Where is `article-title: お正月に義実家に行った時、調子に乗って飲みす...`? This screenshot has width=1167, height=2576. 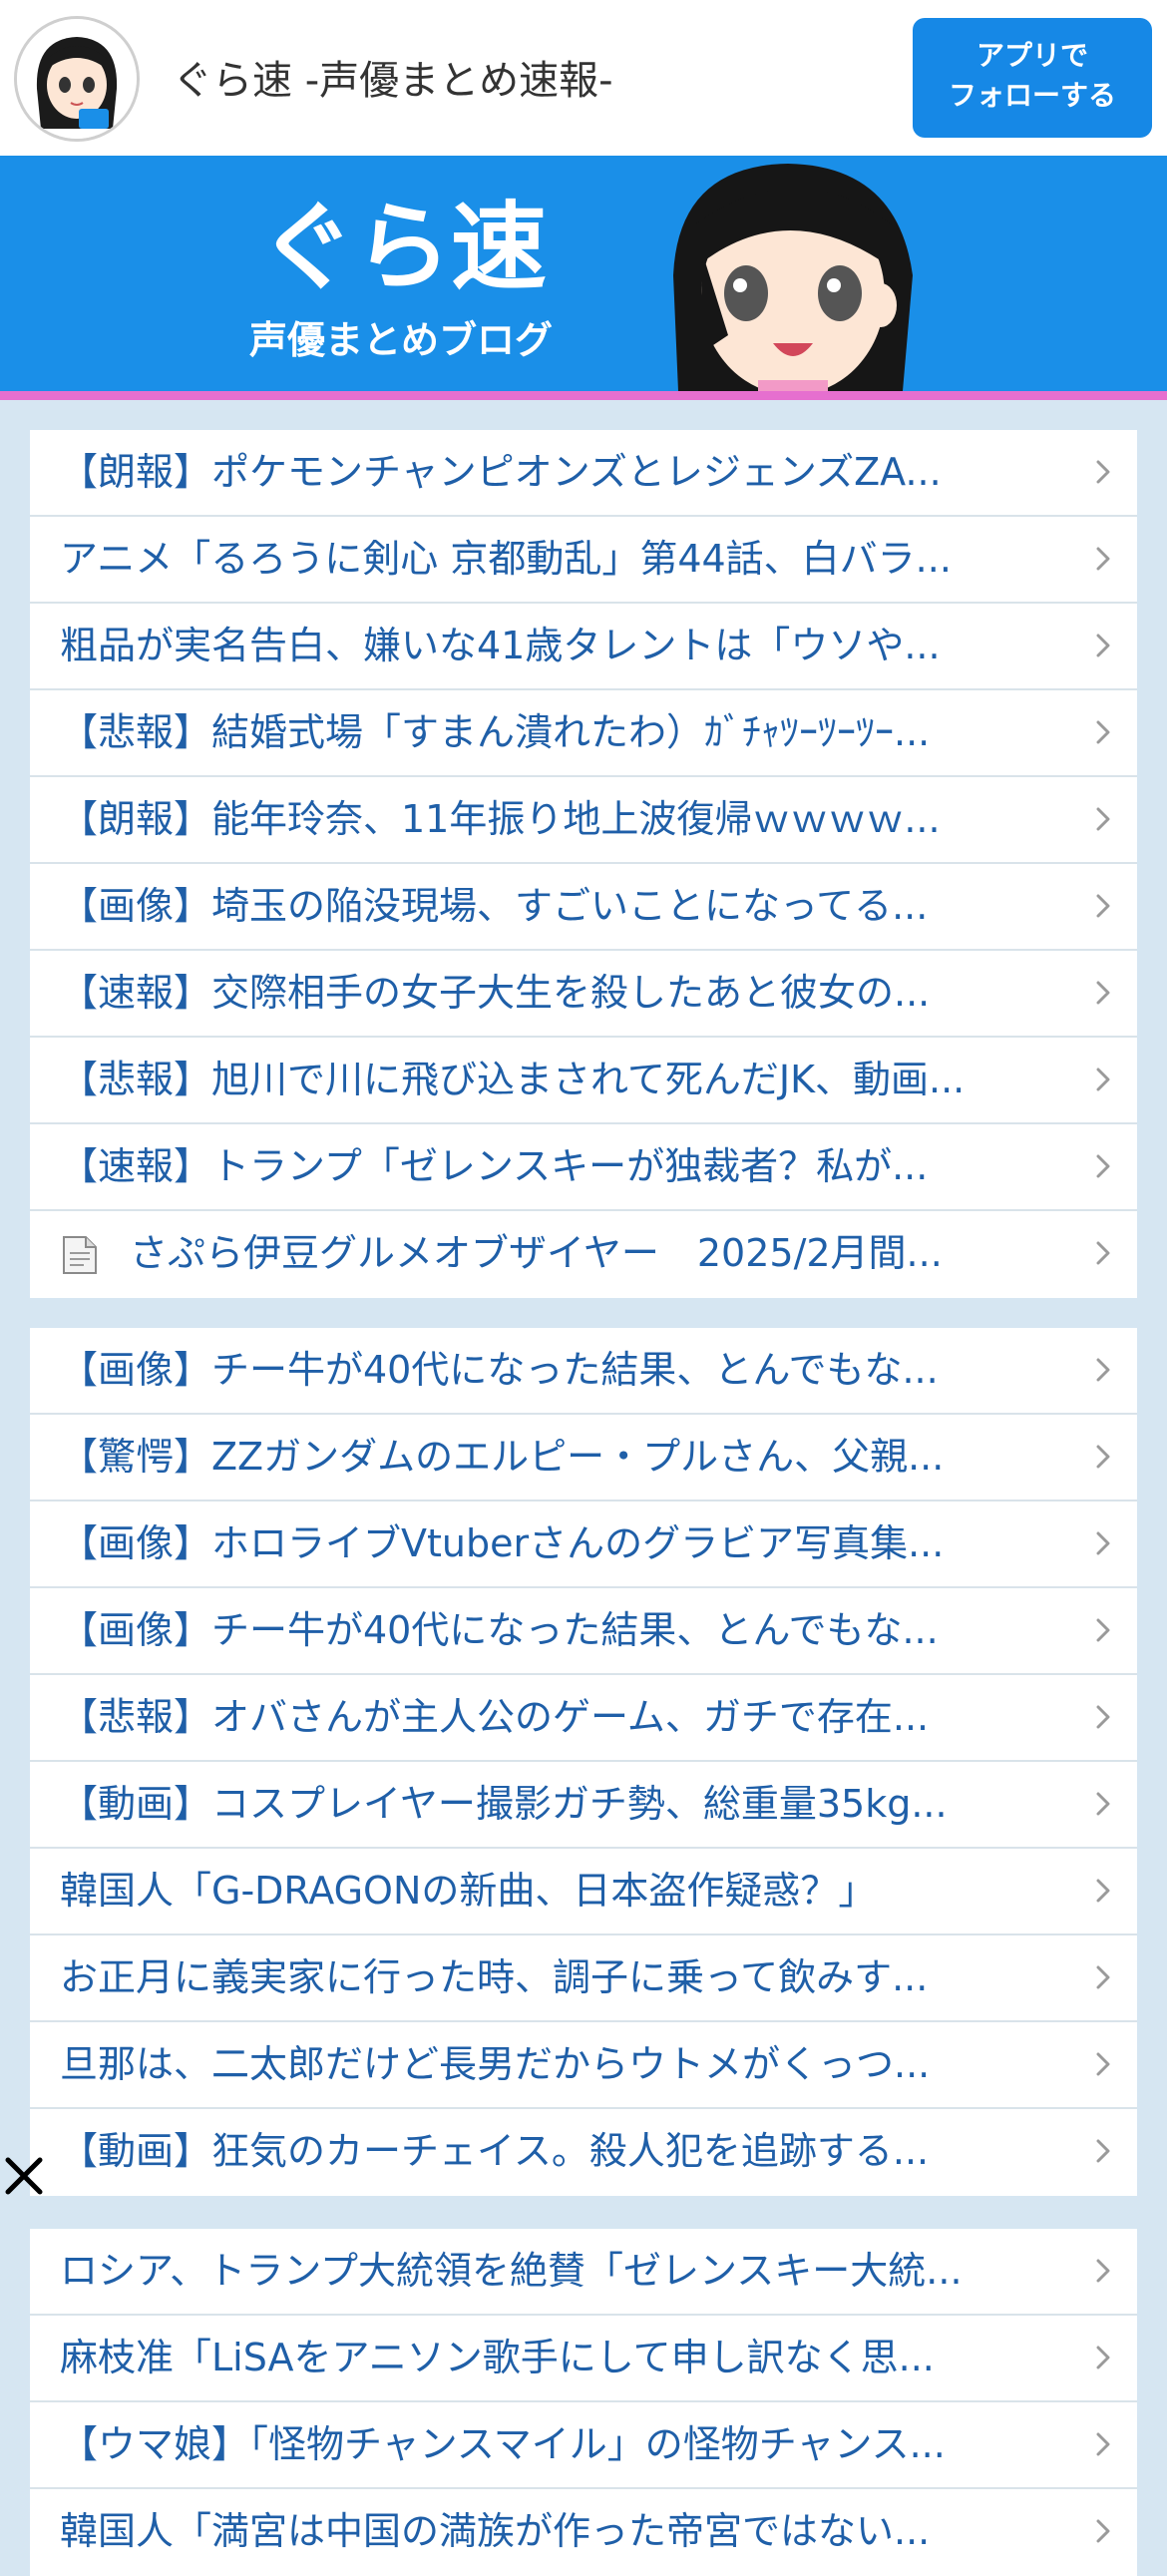
article-title: お正月に義実家に行った時、調子に乗って飲みす... is located at coordinates (494, 1977).